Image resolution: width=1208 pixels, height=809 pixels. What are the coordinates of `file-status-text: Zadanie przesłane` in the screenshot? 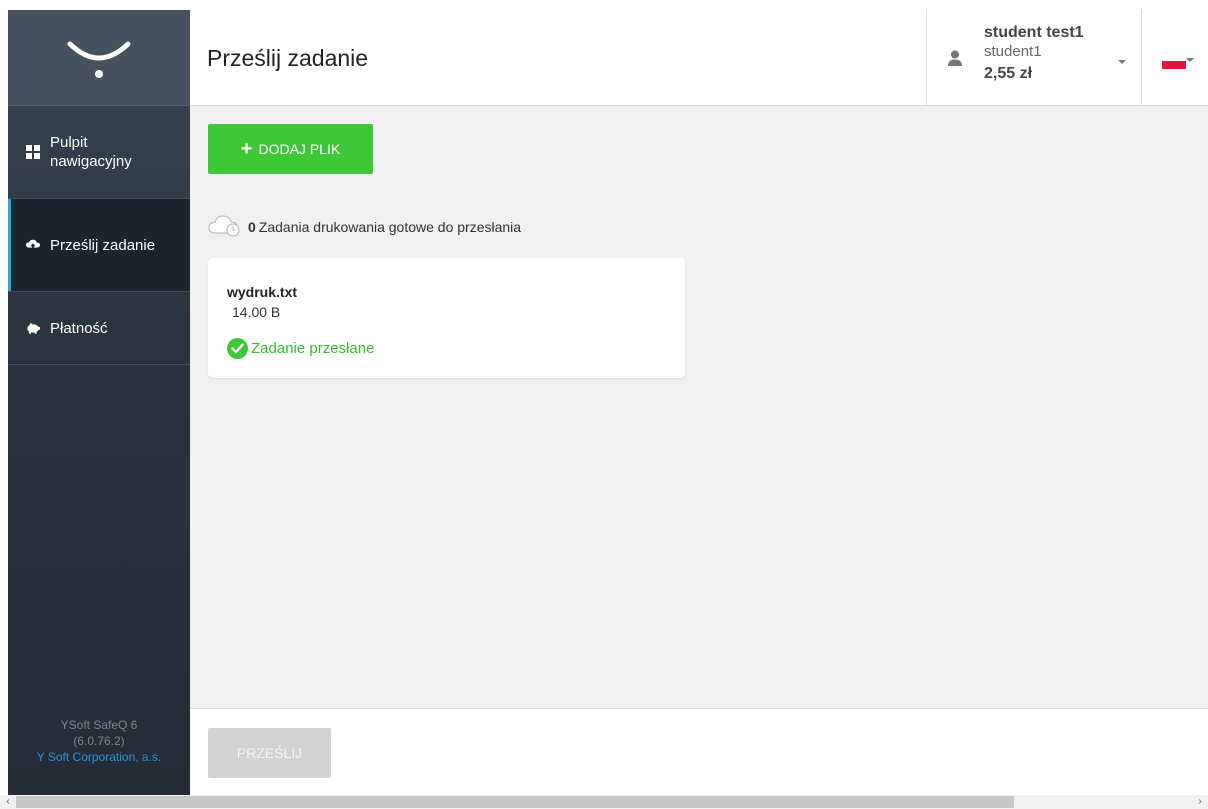 It's located at (313, 348).